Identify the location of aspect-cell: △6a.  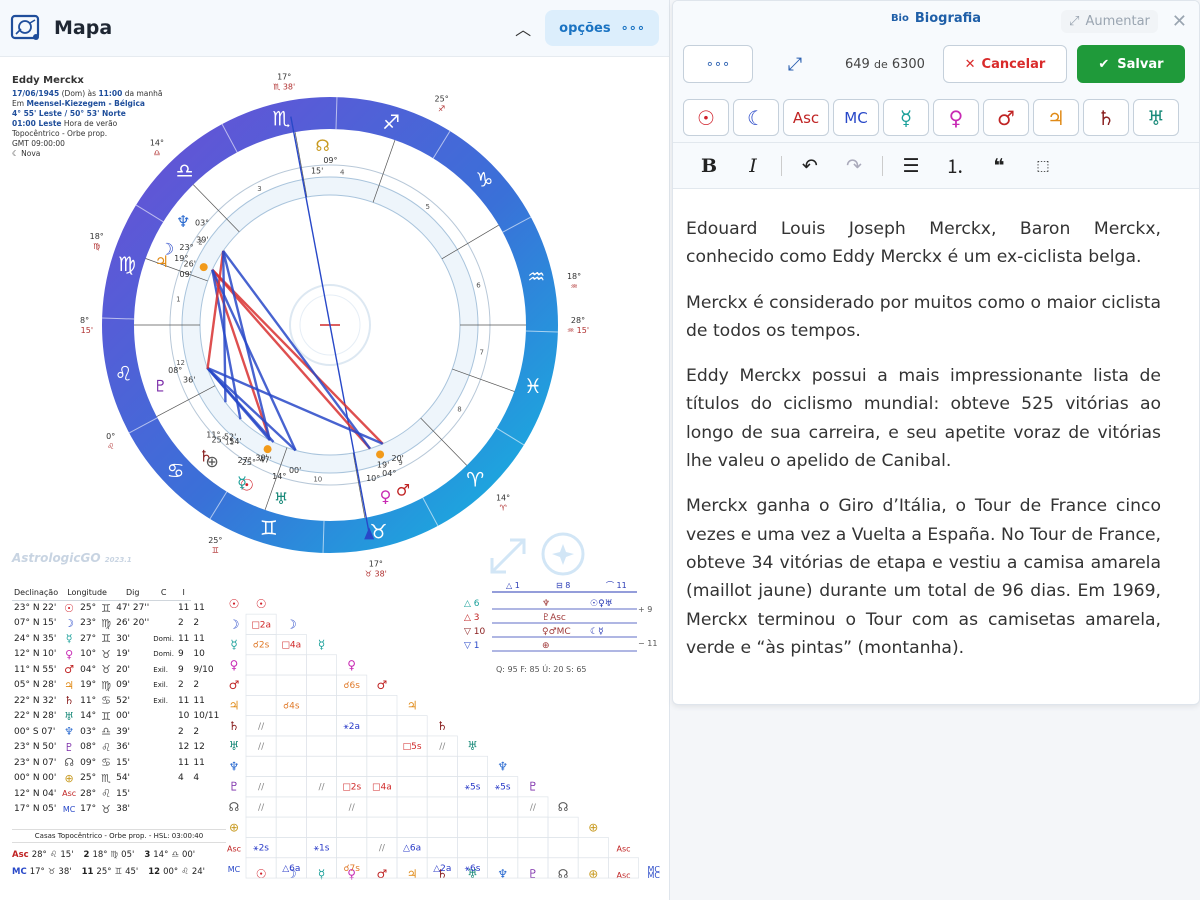
(291, 869).